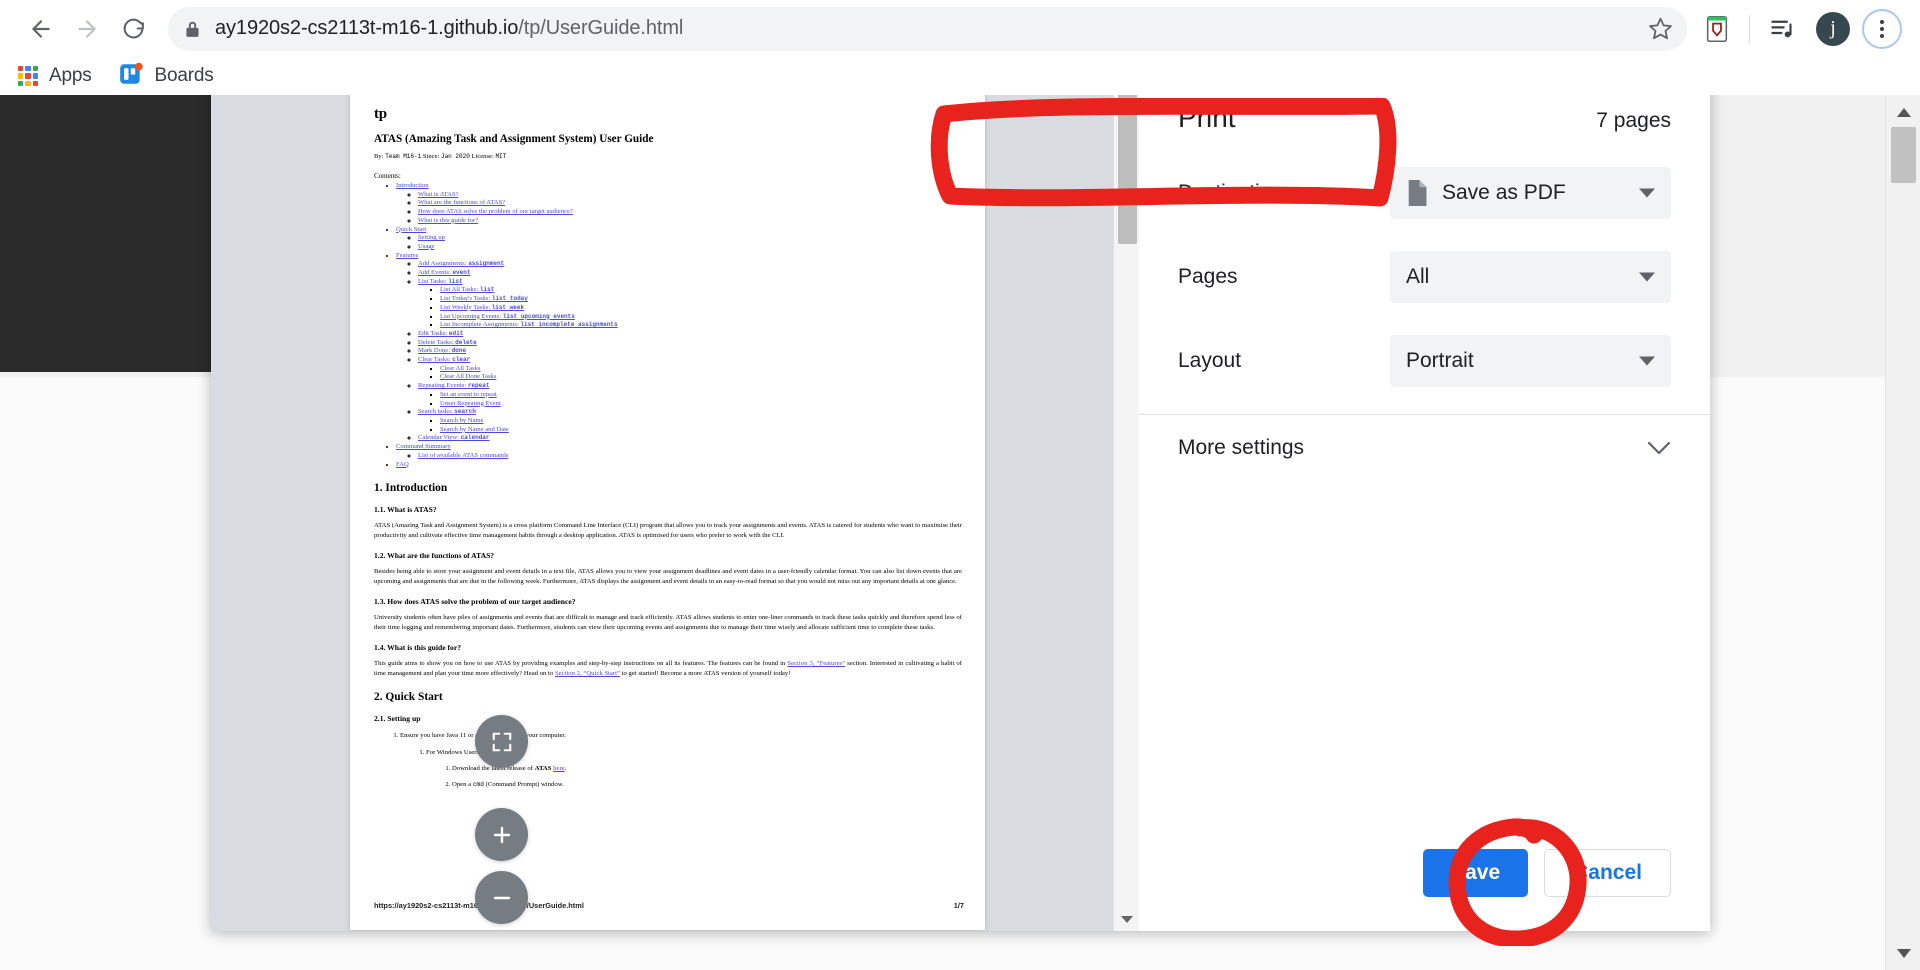  What do you see at coordinates (1607, 873) in the screenshot?
I see `cancel-button: Cancel` at bounding box center [1607, 873].